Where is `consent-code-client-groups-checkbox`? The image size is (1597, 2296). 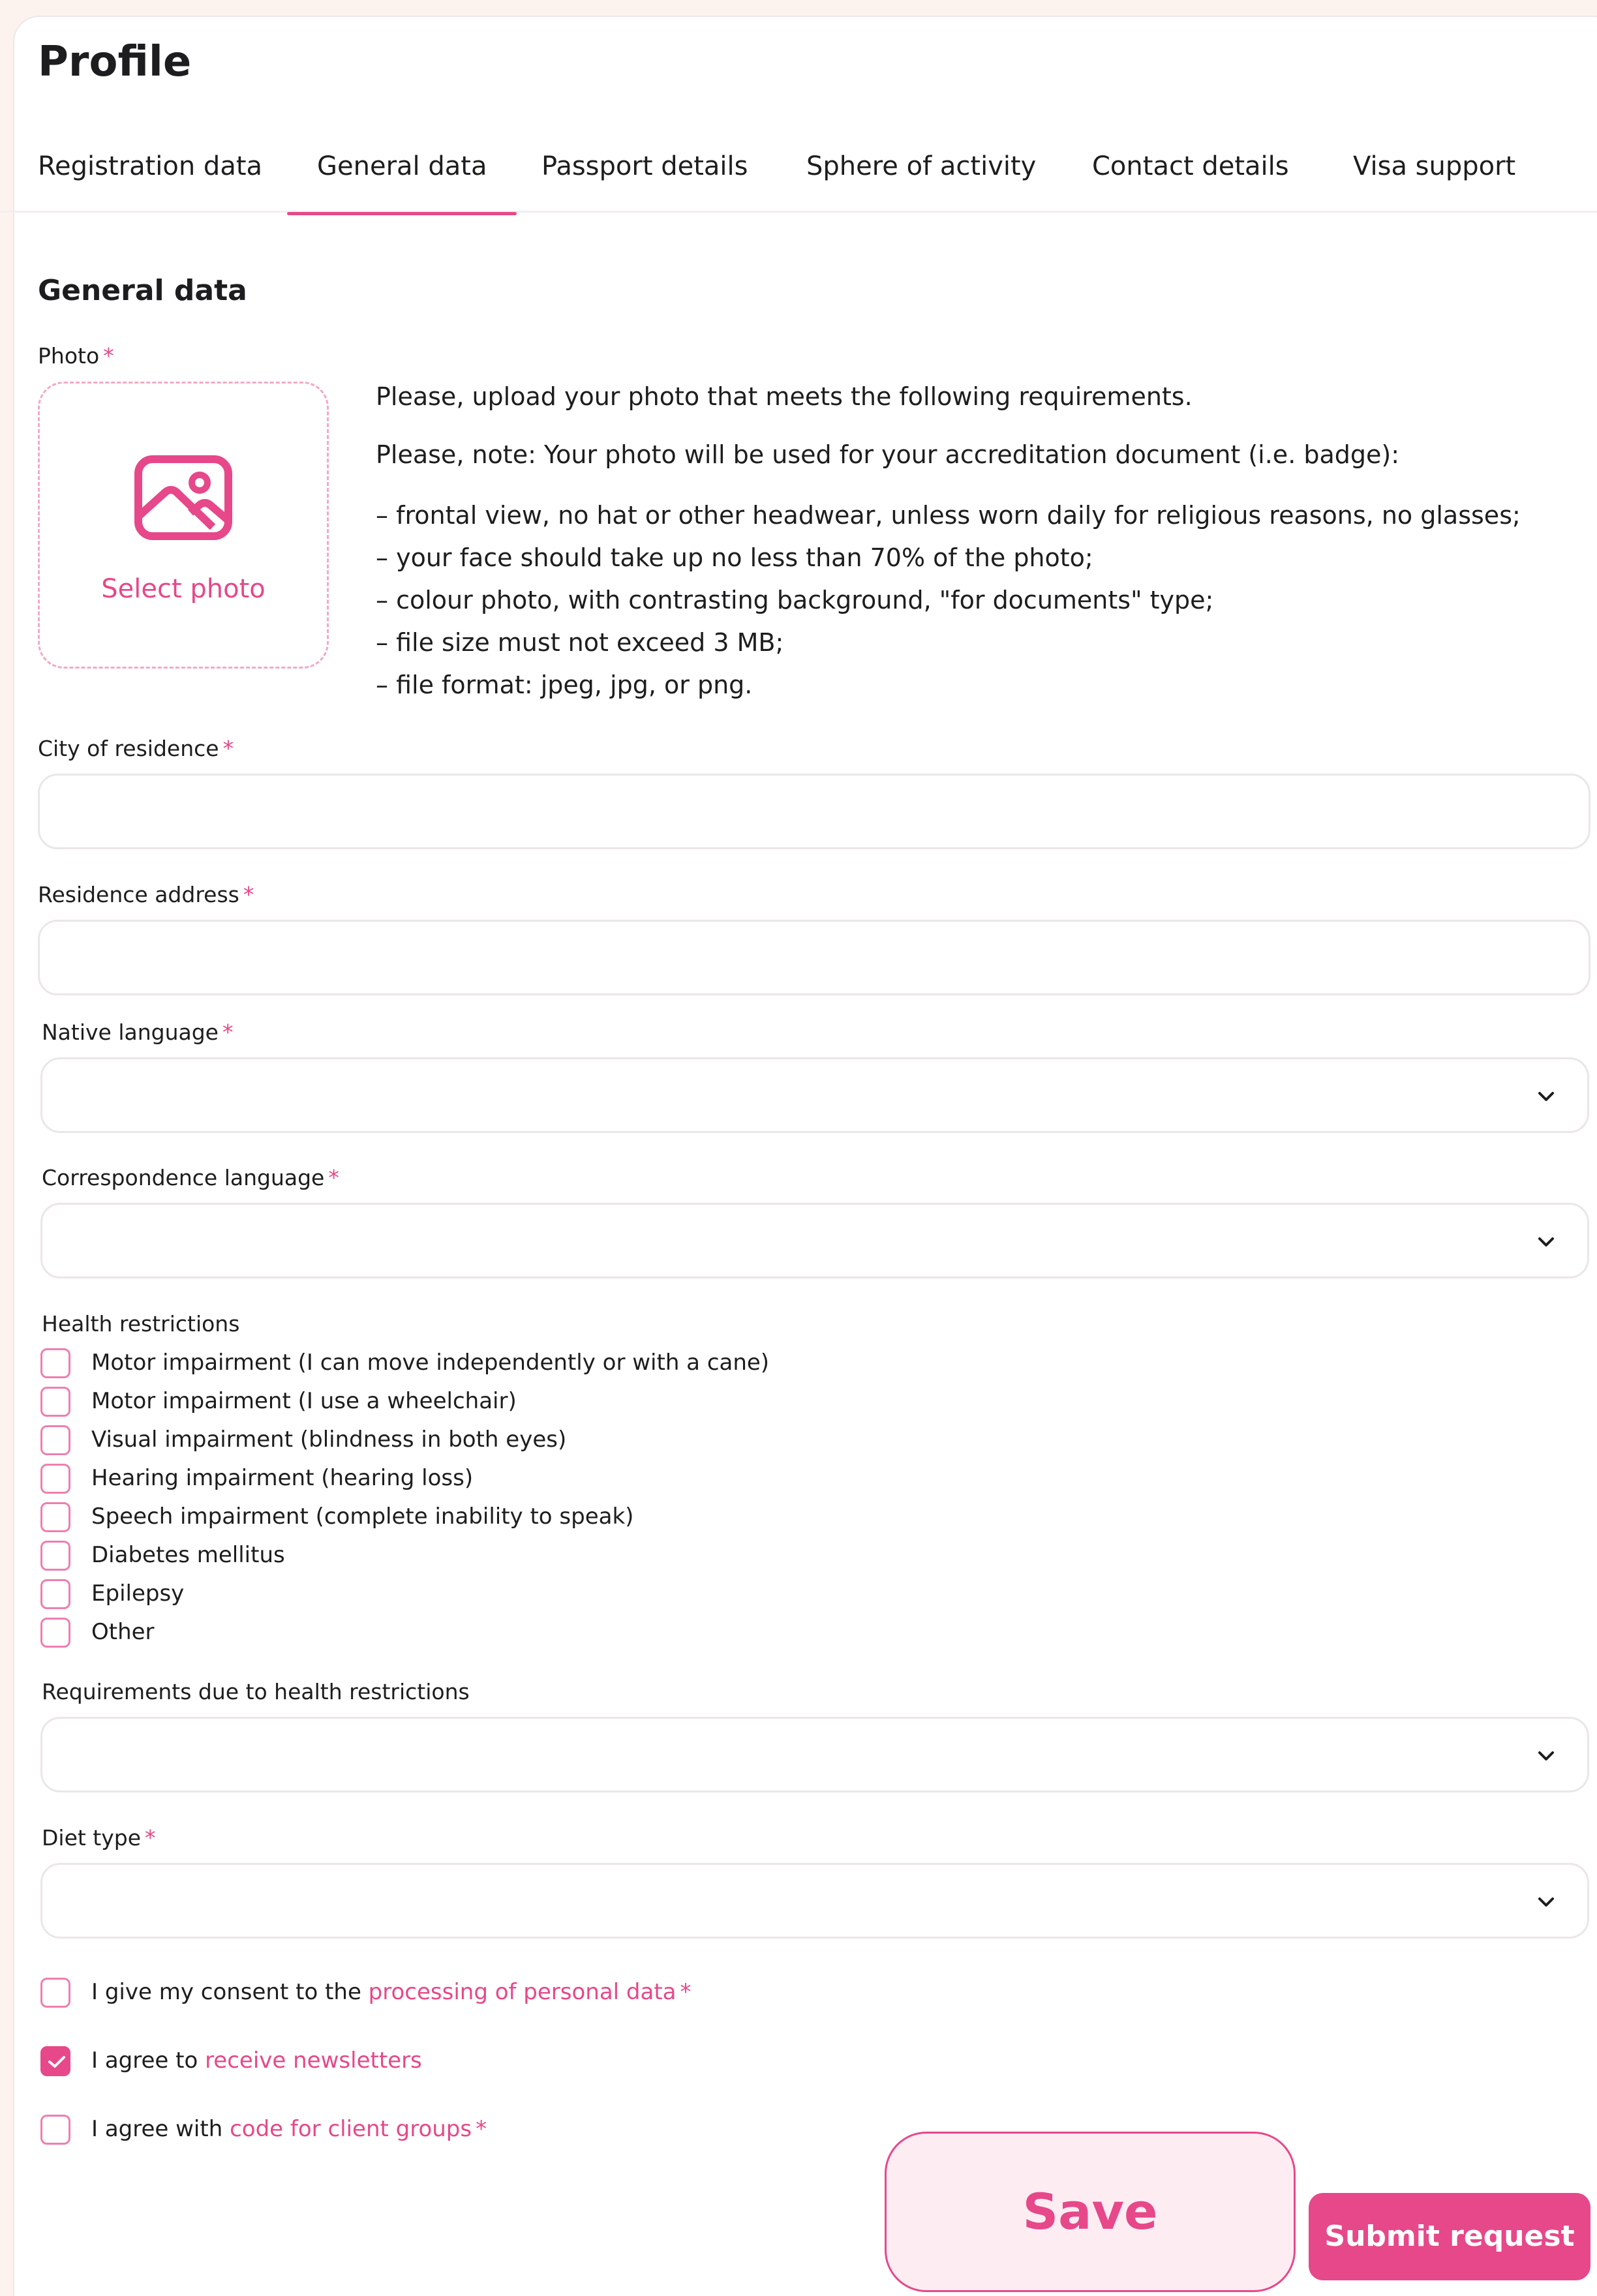 consent-code-client-groups-checkbox is located at coordinates (55, 2130).